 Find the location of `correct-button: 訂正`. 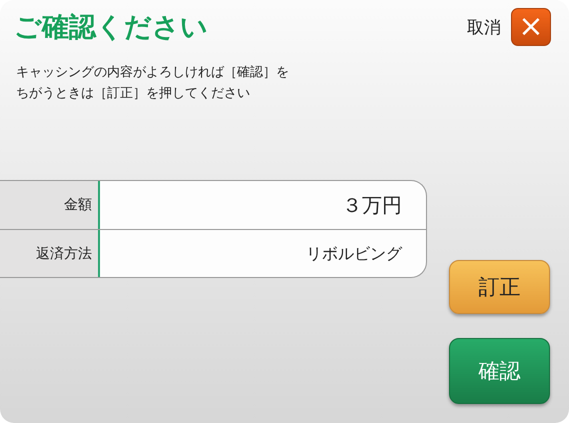

correct-button: 訂正 is located at coordinates (499, 287).